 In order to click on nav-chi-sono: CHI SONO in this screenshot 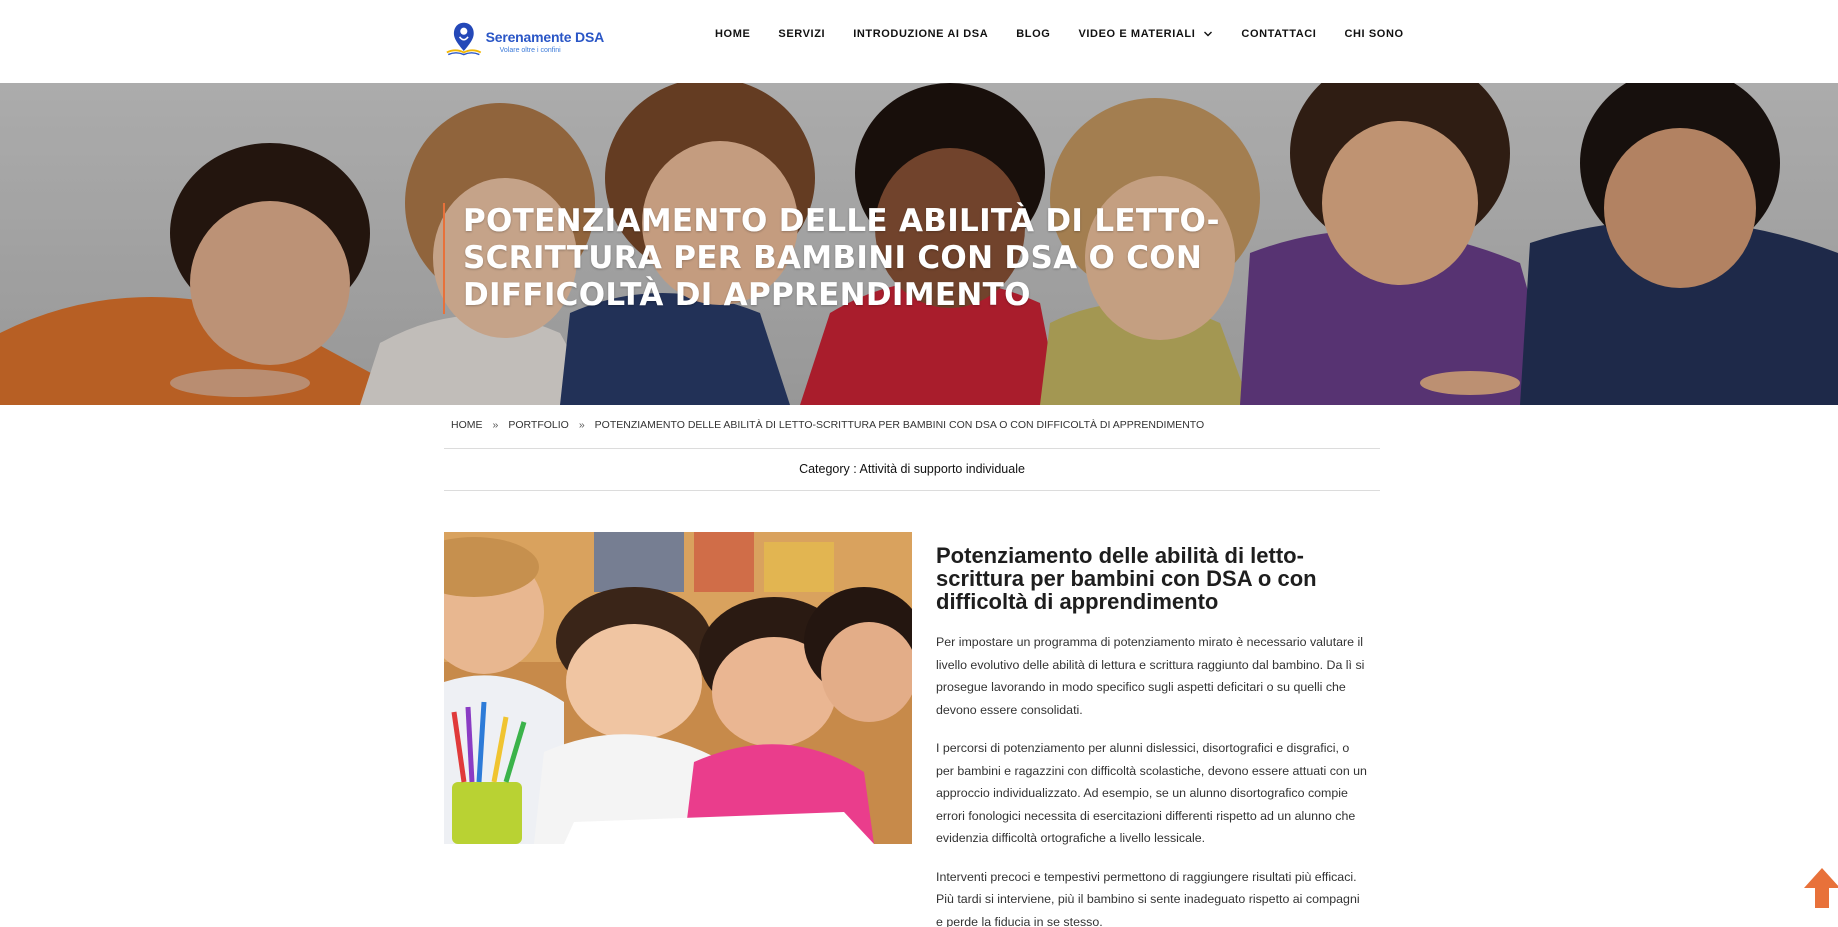, I will do `click(1373, 34)`.